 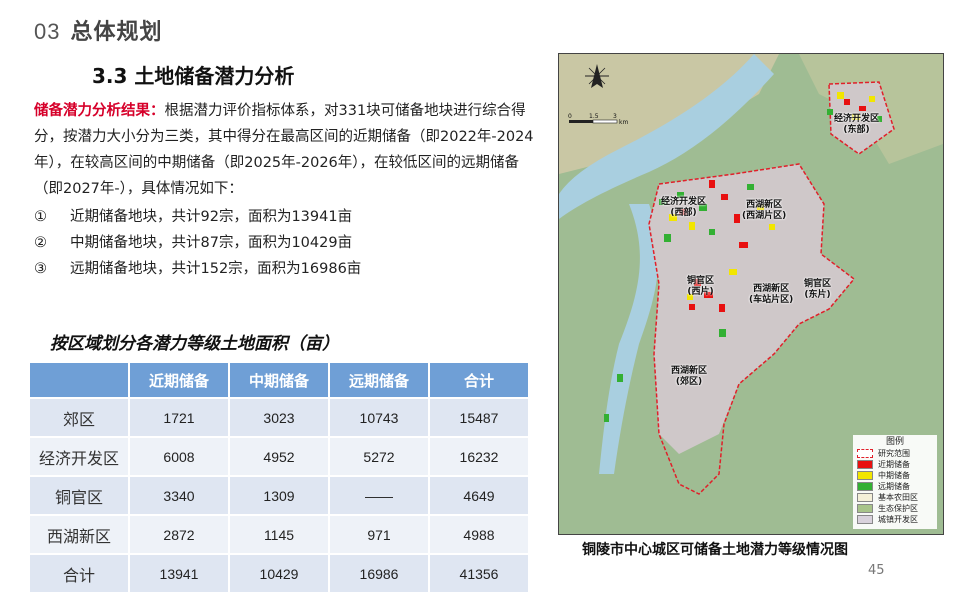 What do you see at coordinates (865, 497) in the screenshot?
I see `farmland-swatch` at bounding box center [865, 497].